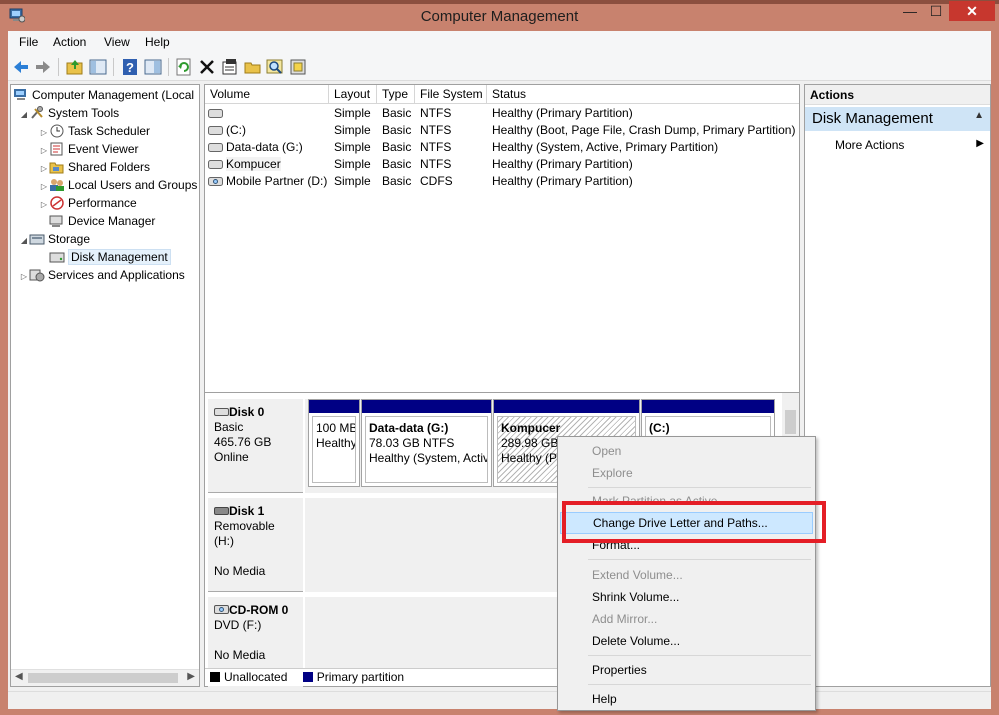 This screenshot has width=999, height=715. What do you see at coordinates (686, 670) in the screenshot?
I see `menu-item-properties: Properties` at bounding box center [686, 670].